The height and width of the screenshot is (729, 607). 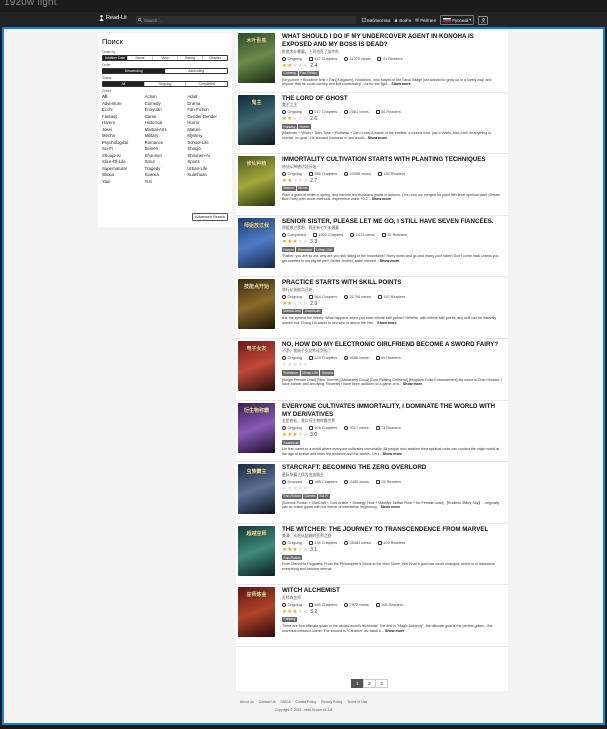 I want to click on reviews-stat: 105 Readers, so click(x=391, y=543).